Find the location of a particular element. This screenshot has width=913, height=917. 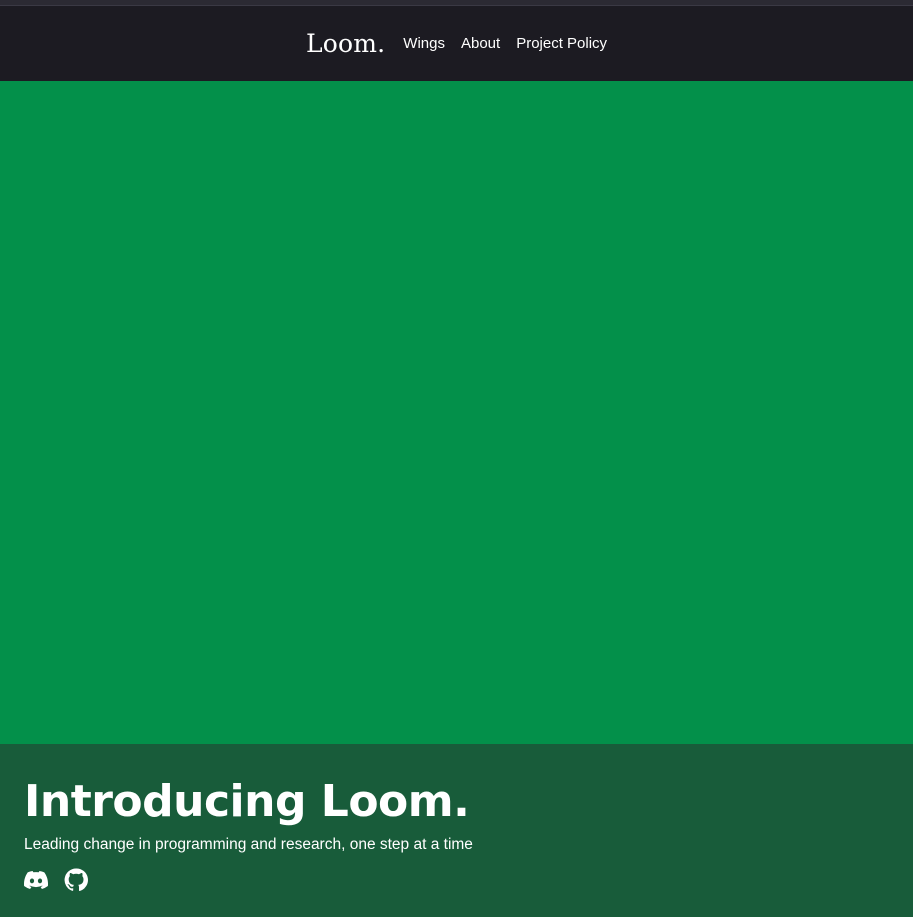

nav-link-wings: Wings is located at coordinates (424, 43).